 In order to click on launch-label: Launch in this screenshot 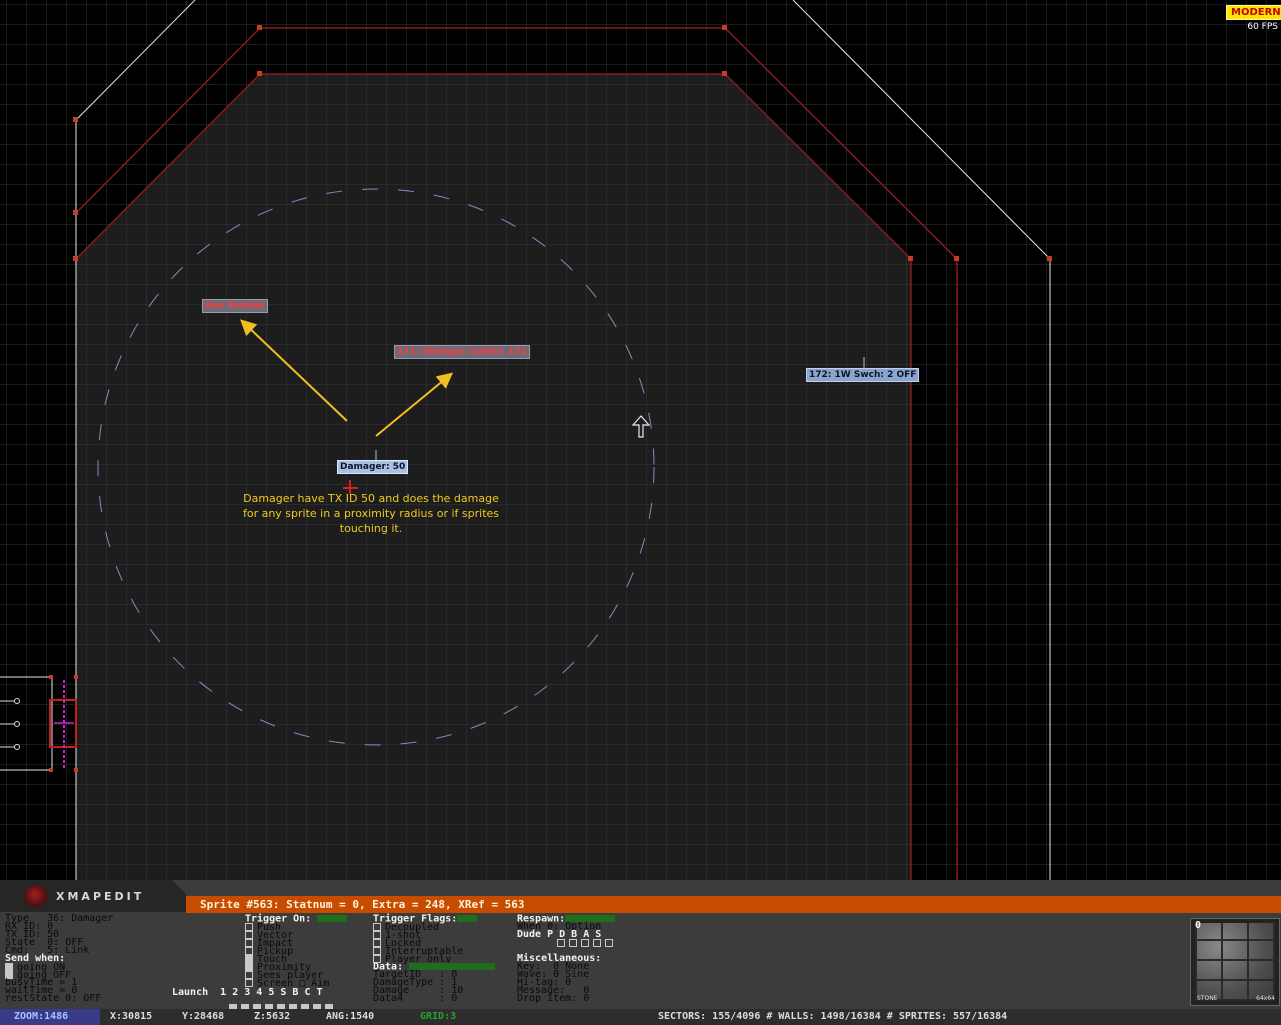, I will do `click(190, 992)`.